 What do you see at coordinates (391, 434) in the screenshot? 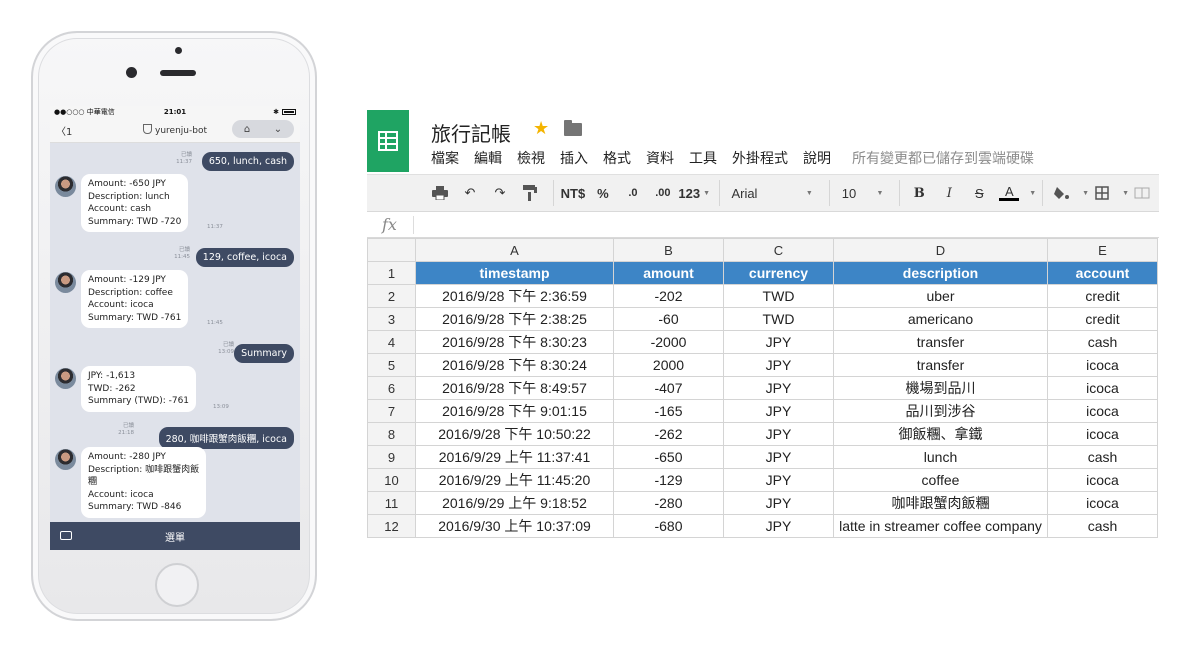
I see `row-number: 8` at bounding box center [391, 434].